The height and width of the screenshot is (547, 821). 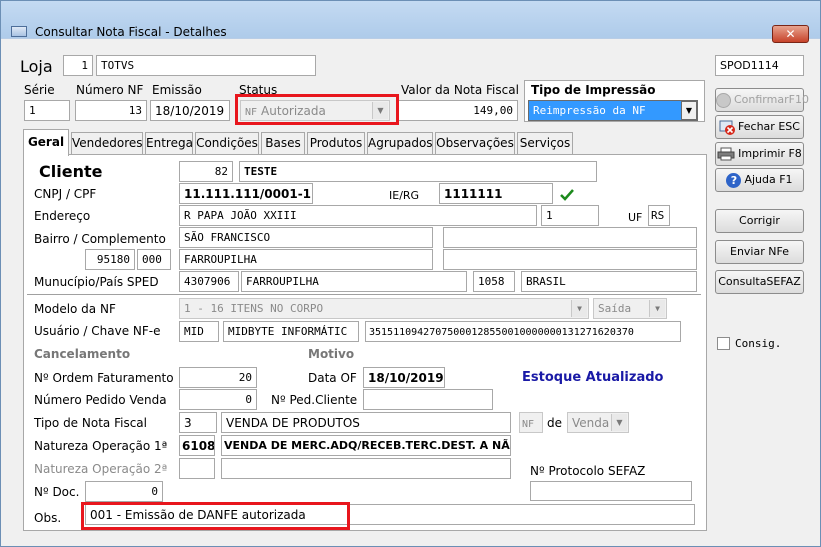 What do you see at coordinates (332, 378) in the screenshot?
I see `data-of-label: Data OF` at bounding box center [332, 378].